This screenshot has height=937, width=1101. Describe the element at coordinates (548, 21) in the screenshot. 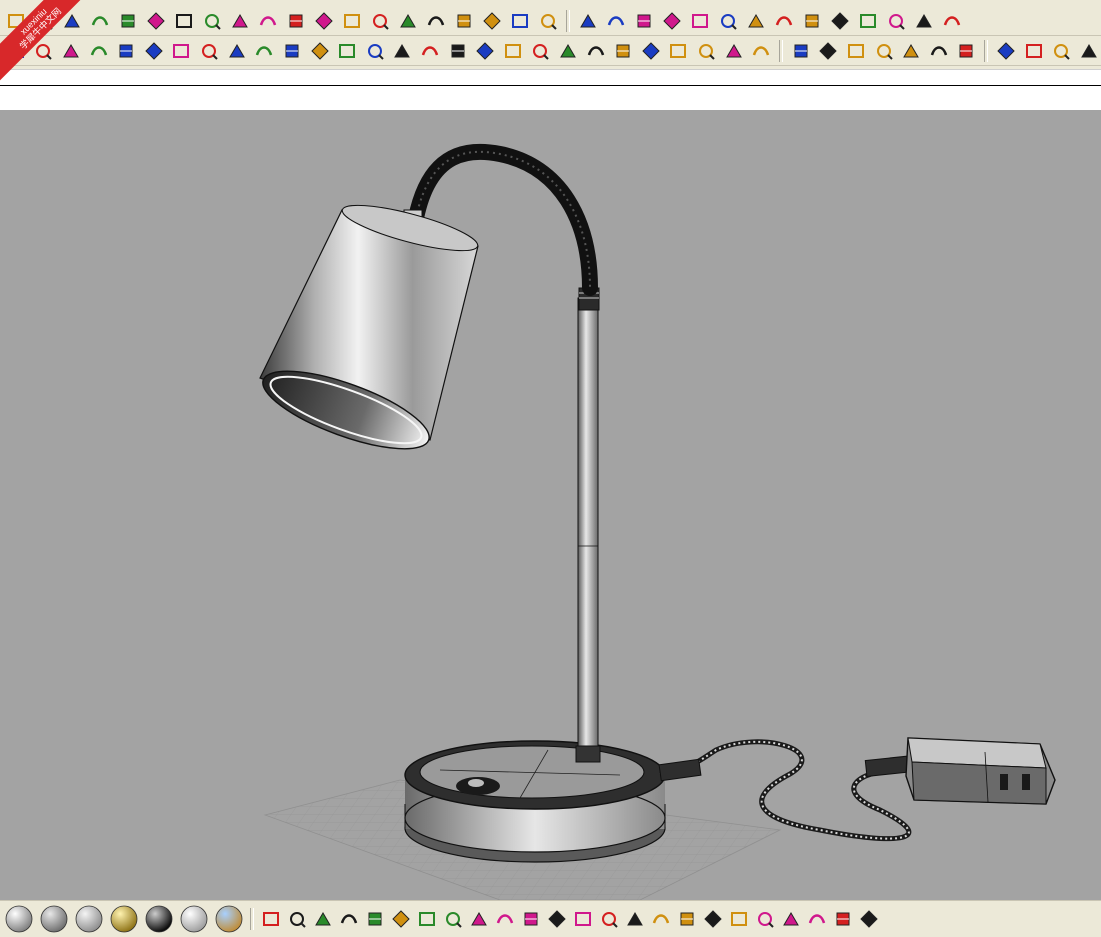

I see `help-button` at that location.